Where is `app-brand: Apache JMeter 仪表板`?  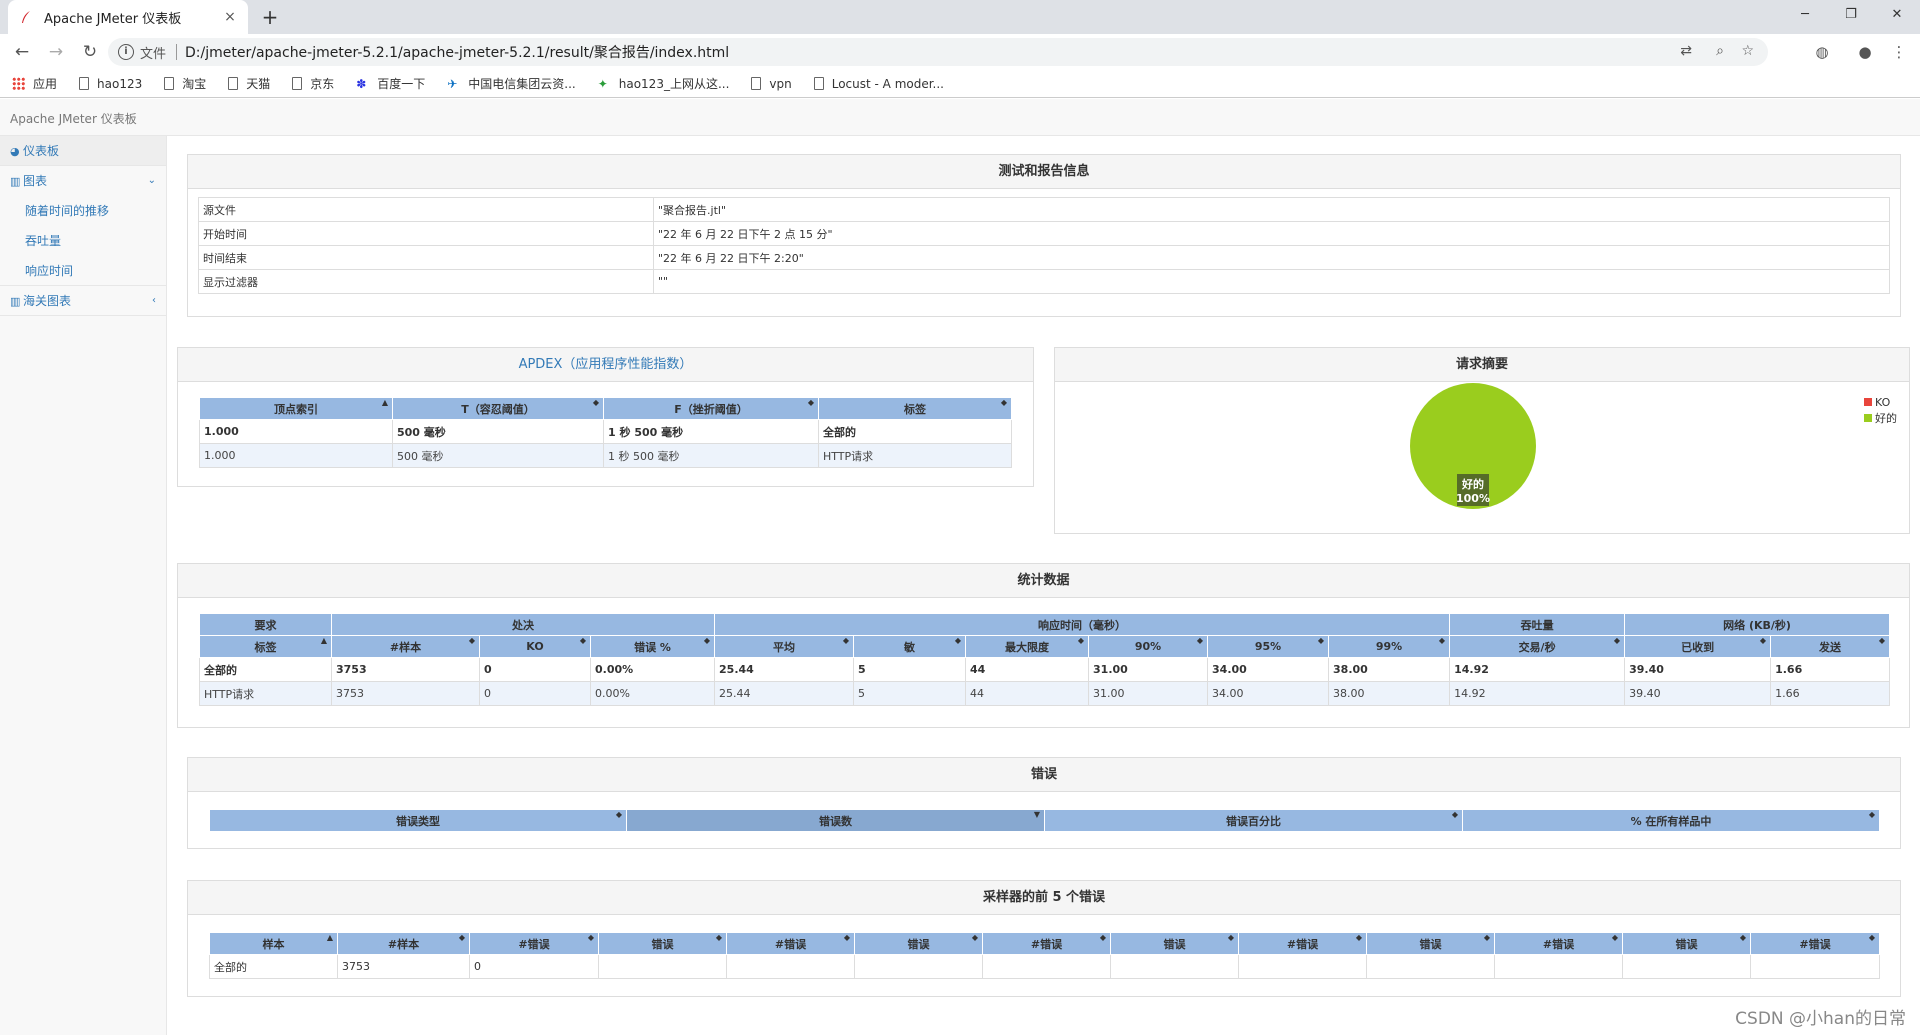 app-brand: Apache JMeter 仪表板 is located at coordinates (73, 119).